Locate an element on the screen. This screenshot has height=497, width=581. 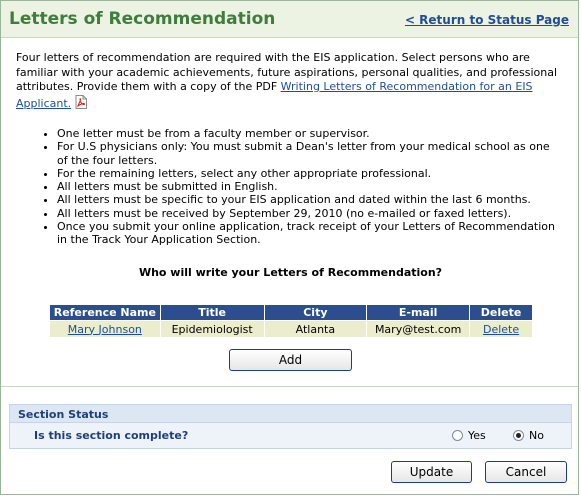
col-reference-name: Reference Name is located at coordinates (105, 312).